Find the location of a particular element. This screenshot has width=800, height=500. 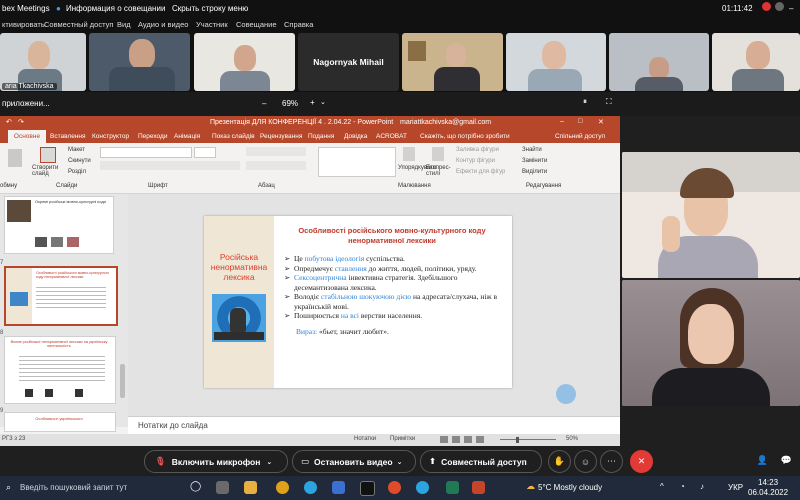

menu-item-meeting: Совещание is located at coordinates (256, 24).